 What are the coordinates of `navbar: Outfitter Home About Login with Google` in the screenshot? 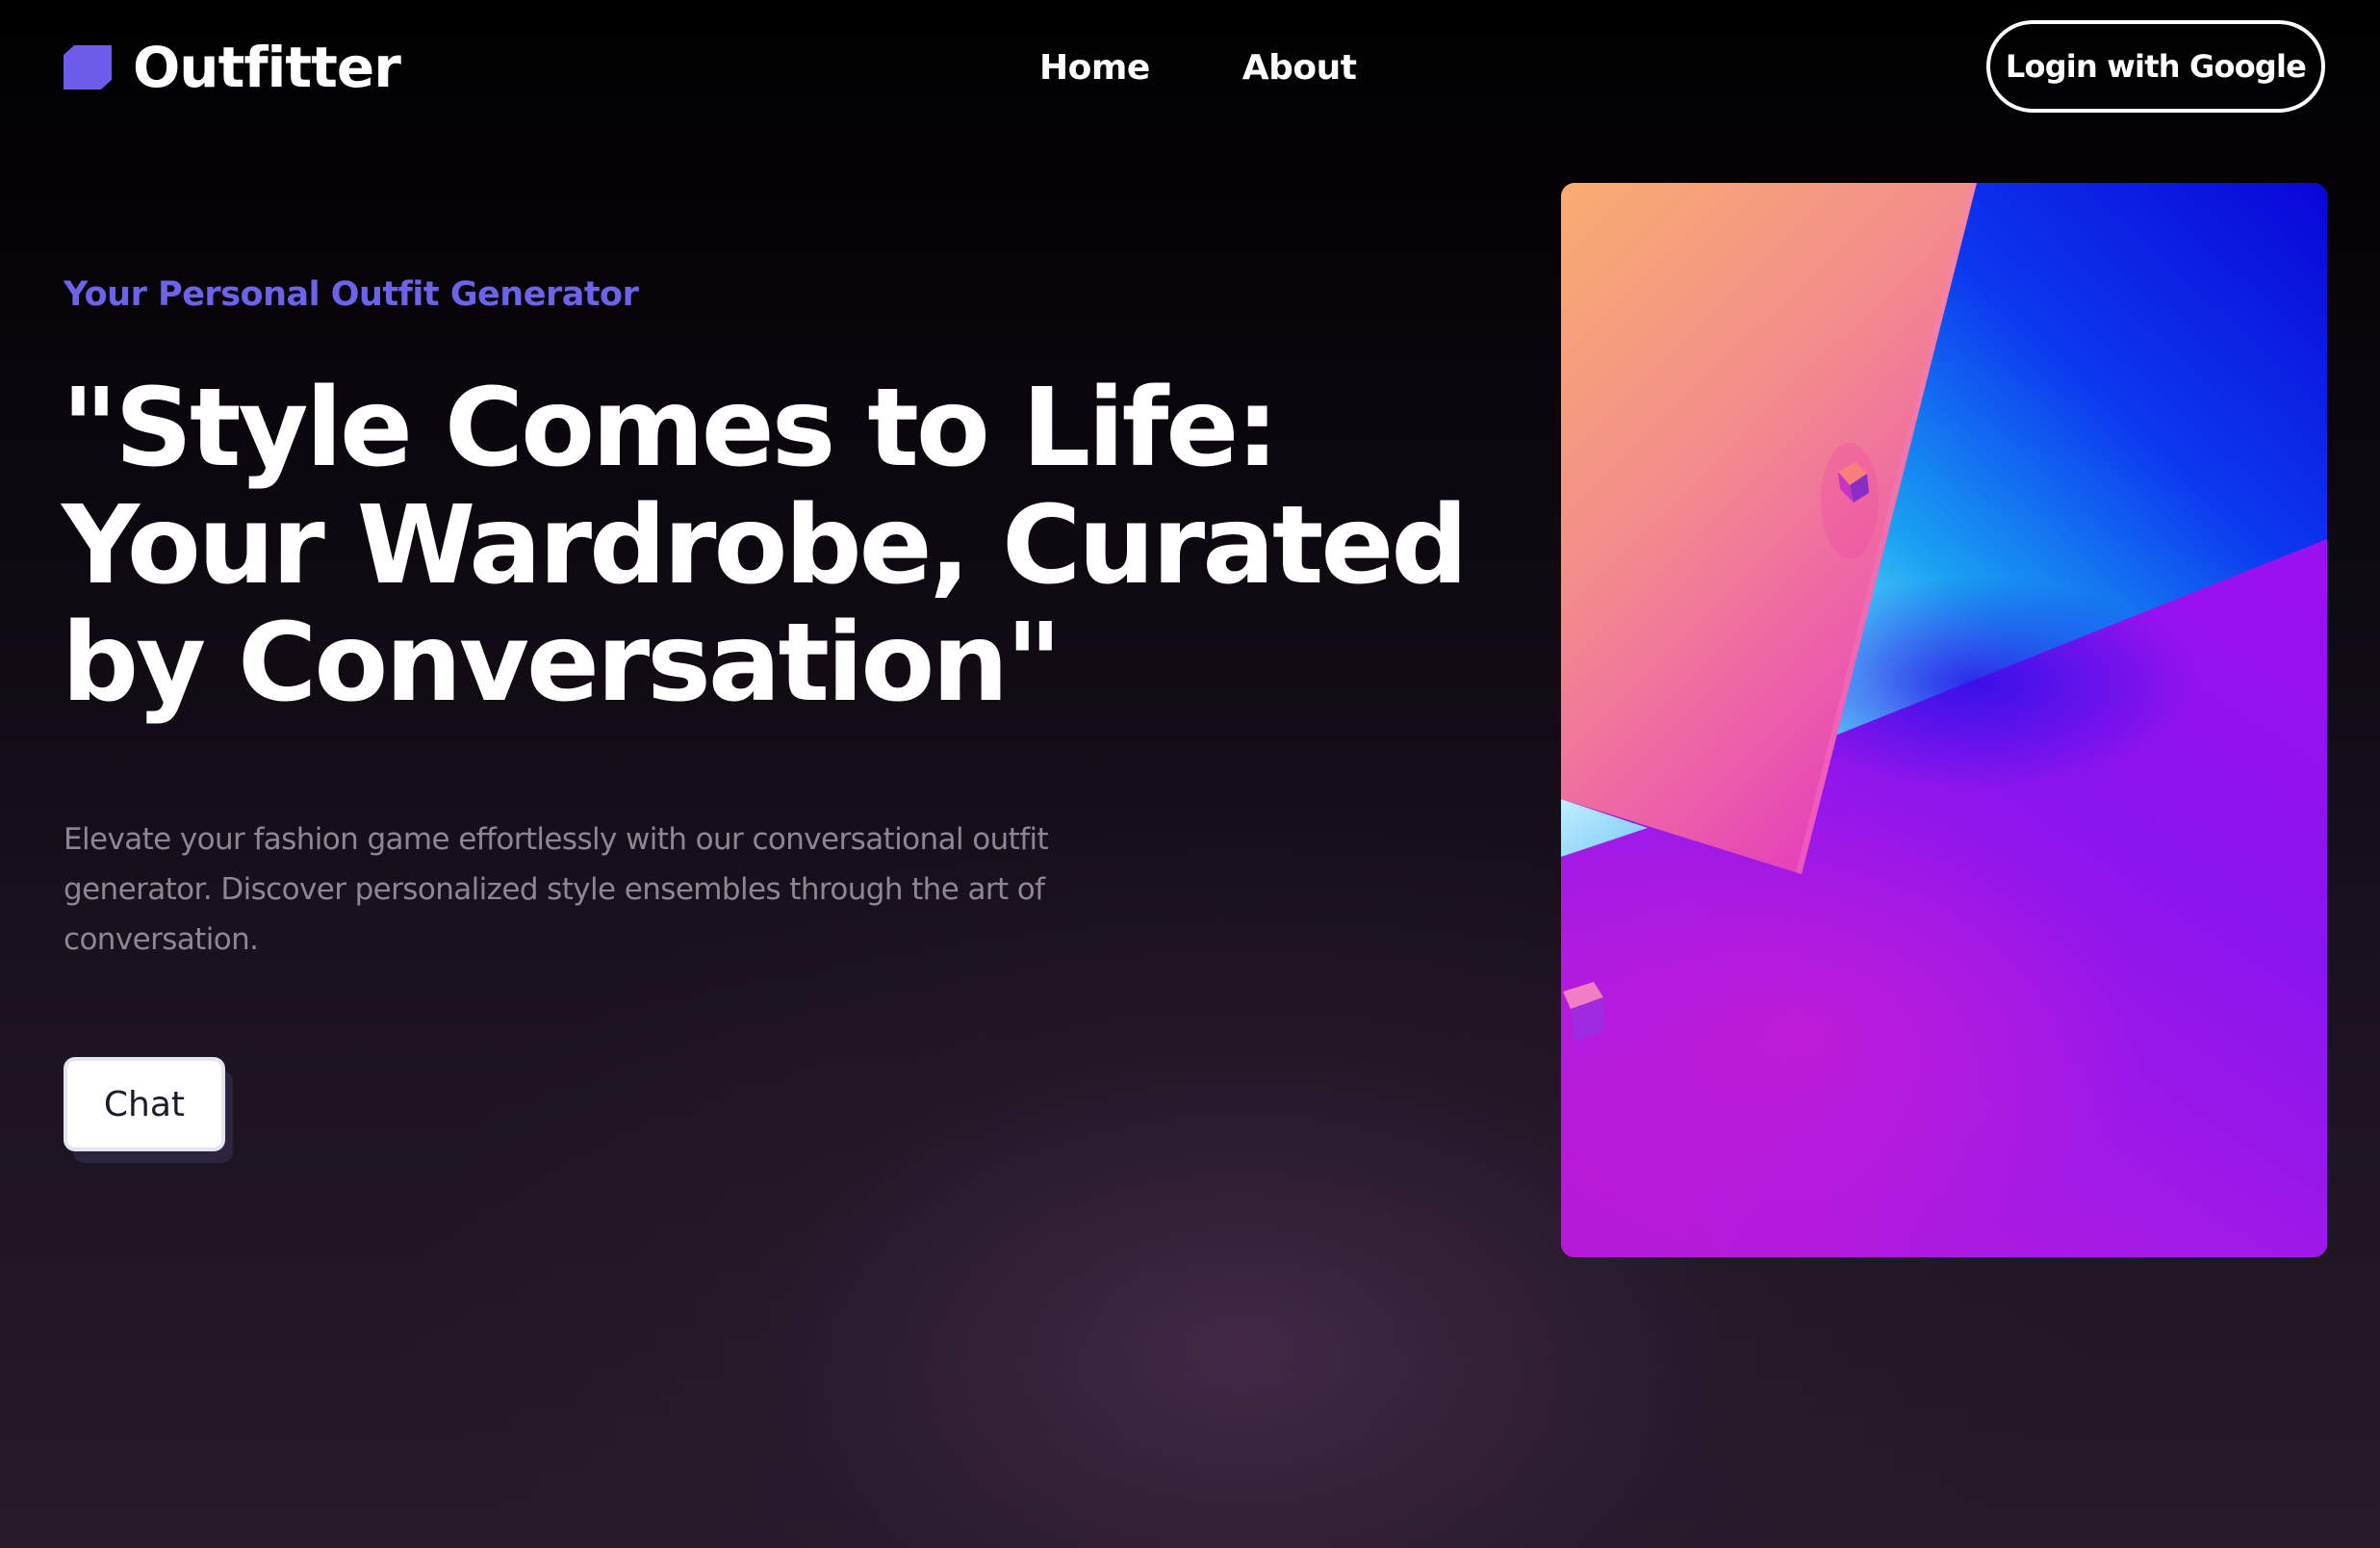 It's located at (1190, 67).